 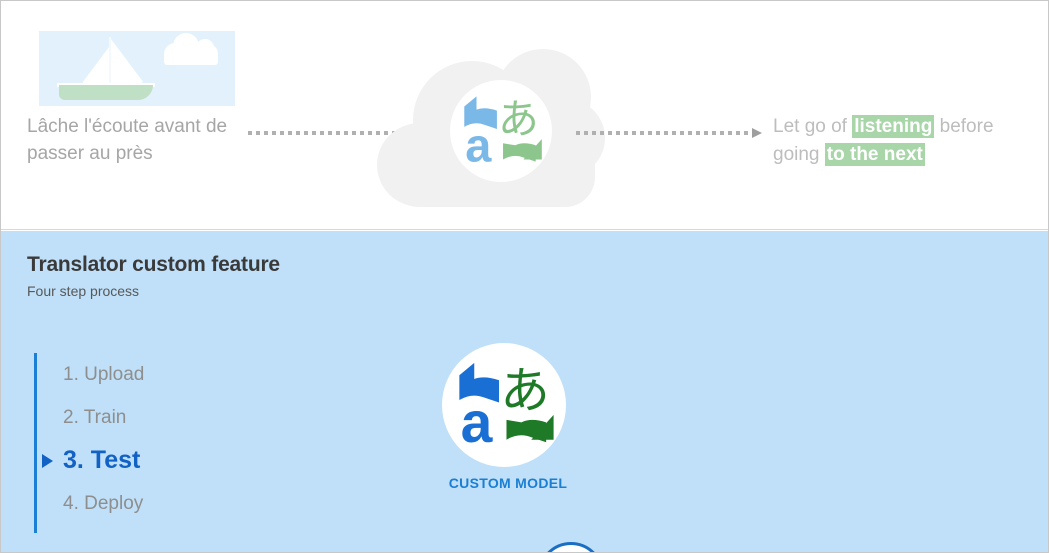 I want to click on boat-hull, so click(x=106, y=92).